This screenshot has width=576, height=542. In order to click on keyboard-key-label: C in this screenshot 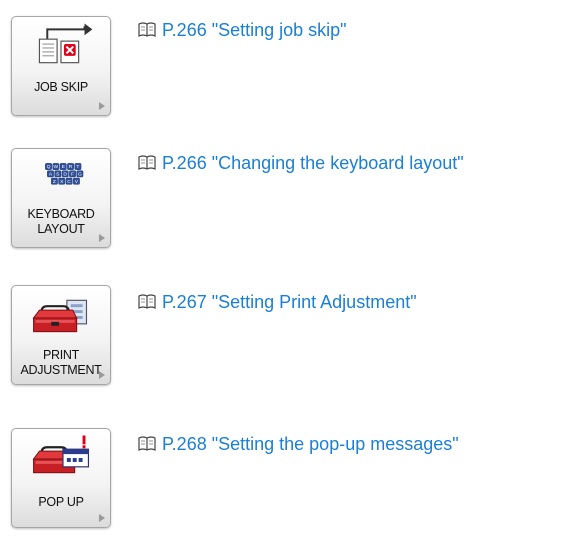, I will do `click(69, 182)`.